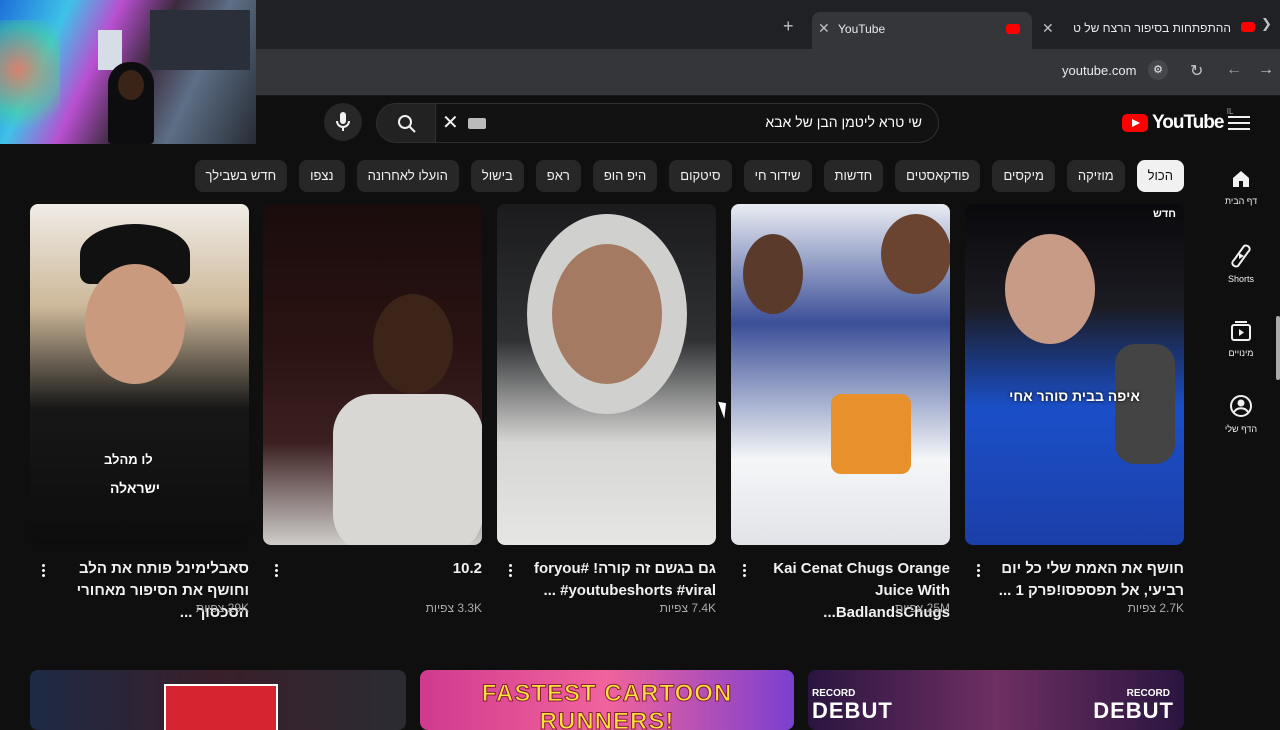  I want to click on voice-search-button, so click(343, 122).